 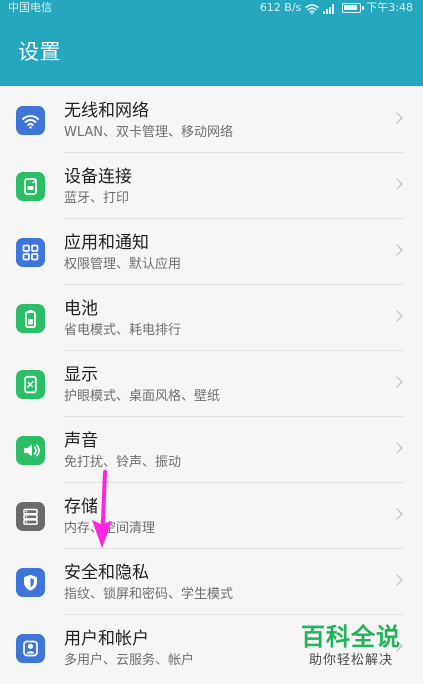 I want to click on wifi-status-icon, so click(x=312, y=9).